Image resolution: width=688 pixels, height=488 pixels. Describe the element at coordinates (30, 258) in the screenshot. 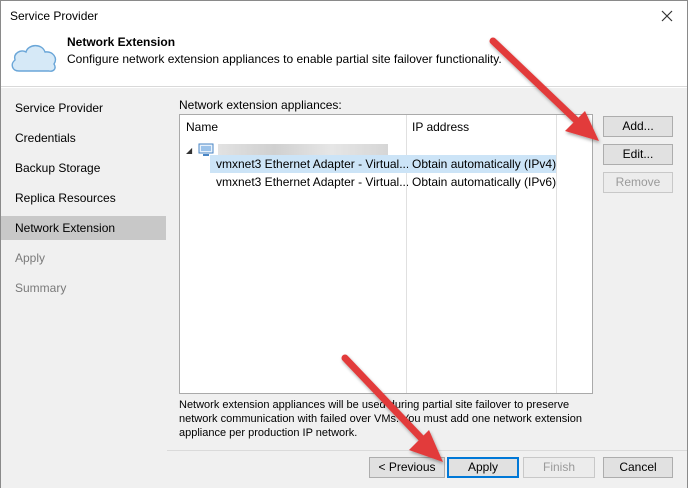

I see `step-apply: Apply` at that location.